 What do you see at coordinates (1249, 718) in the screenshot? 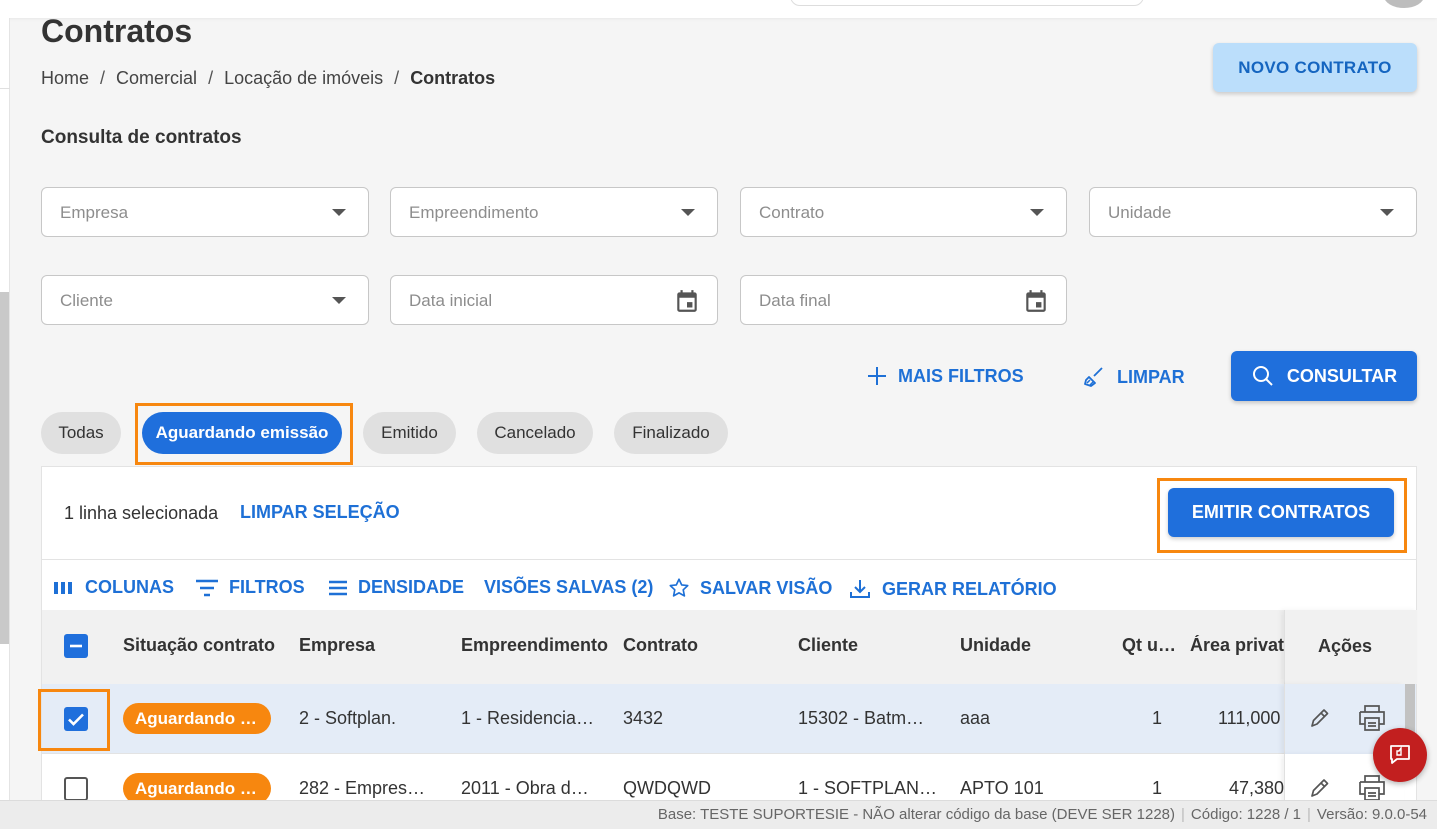
I see `cell-area: 111,000` at bounding box center [1249, 718].